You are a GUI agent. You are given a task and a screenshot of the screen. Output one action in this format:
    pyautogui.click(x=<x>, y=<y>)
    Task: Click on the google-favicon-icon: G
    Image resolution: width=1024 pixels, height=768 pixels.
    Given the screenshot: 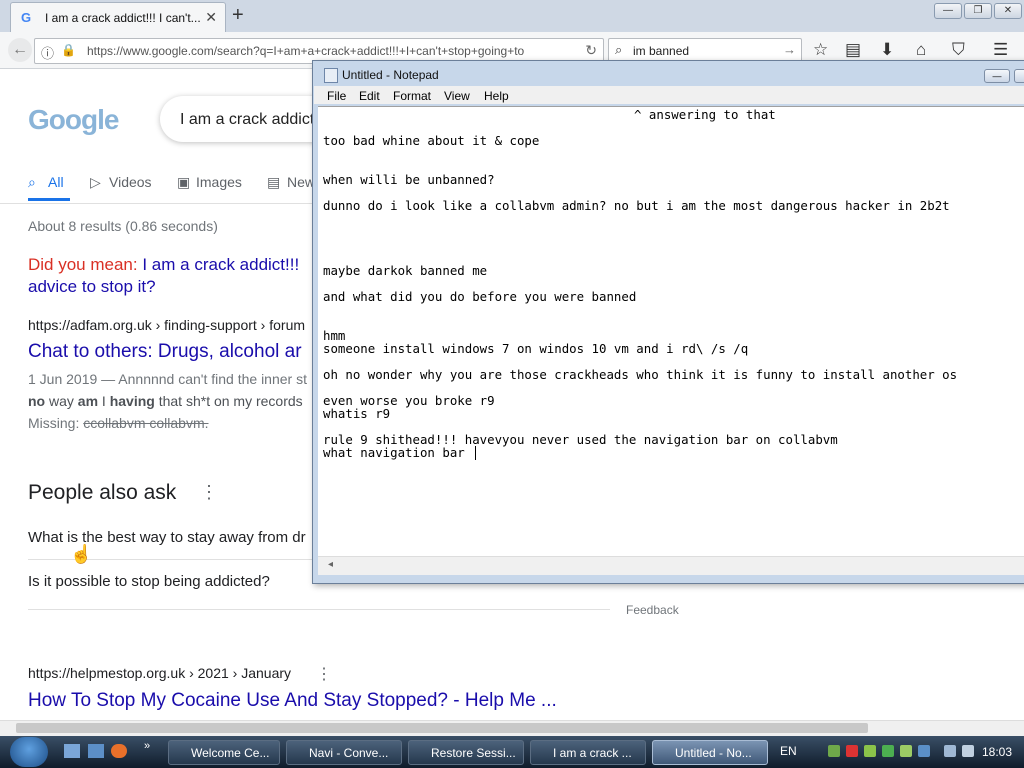 What is the action you would take?
    pyautogui.click(x=26, y=17)
    